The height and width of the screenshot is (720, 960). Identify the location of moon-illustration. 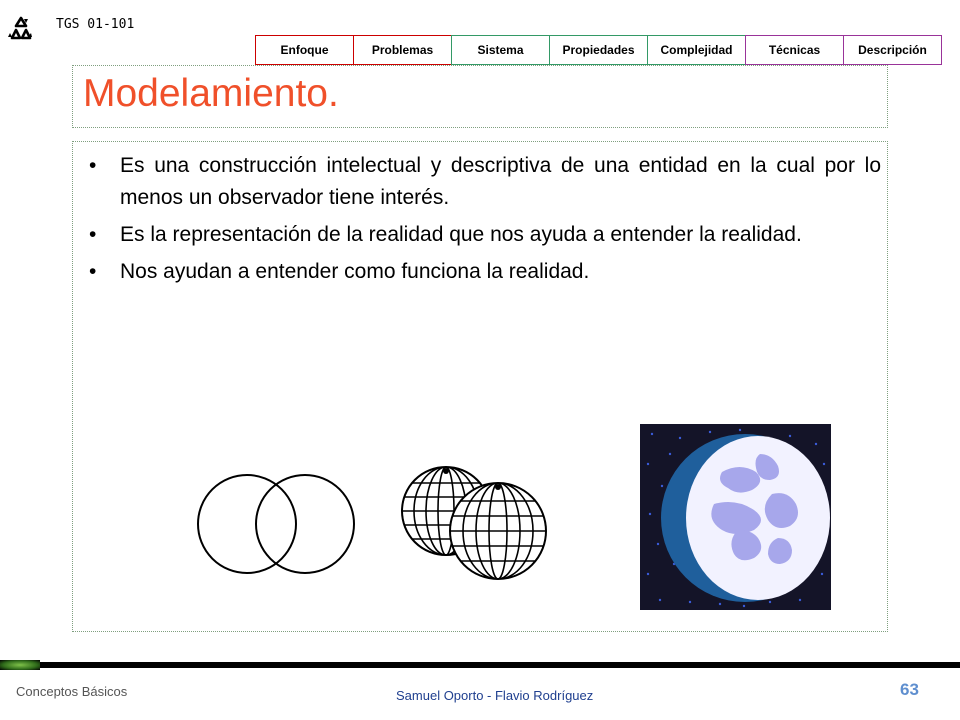
(735, 517).